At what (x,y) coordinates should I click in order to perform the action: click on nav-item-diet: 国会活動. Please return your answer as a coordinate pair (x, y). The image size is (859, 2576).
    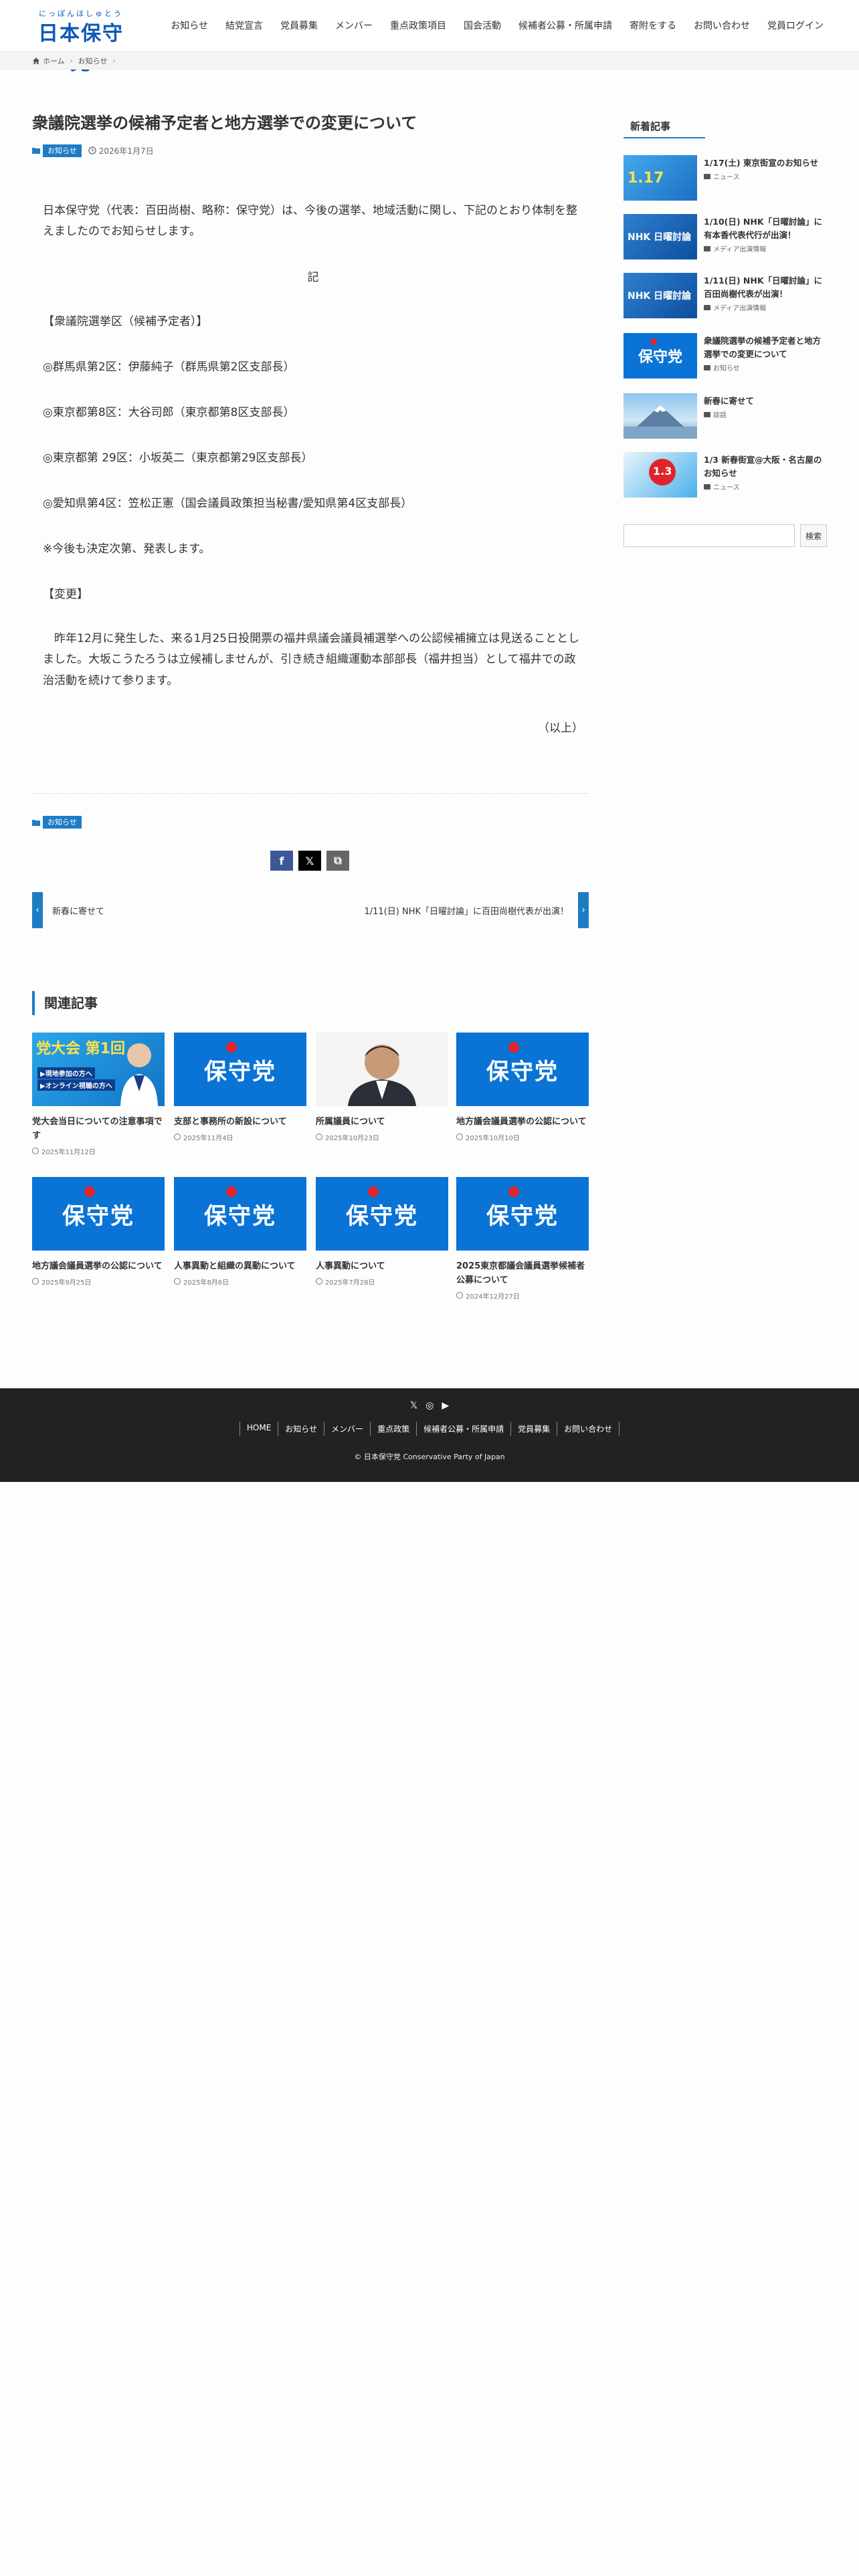
    Looking at the image, I should click on (482, 25).